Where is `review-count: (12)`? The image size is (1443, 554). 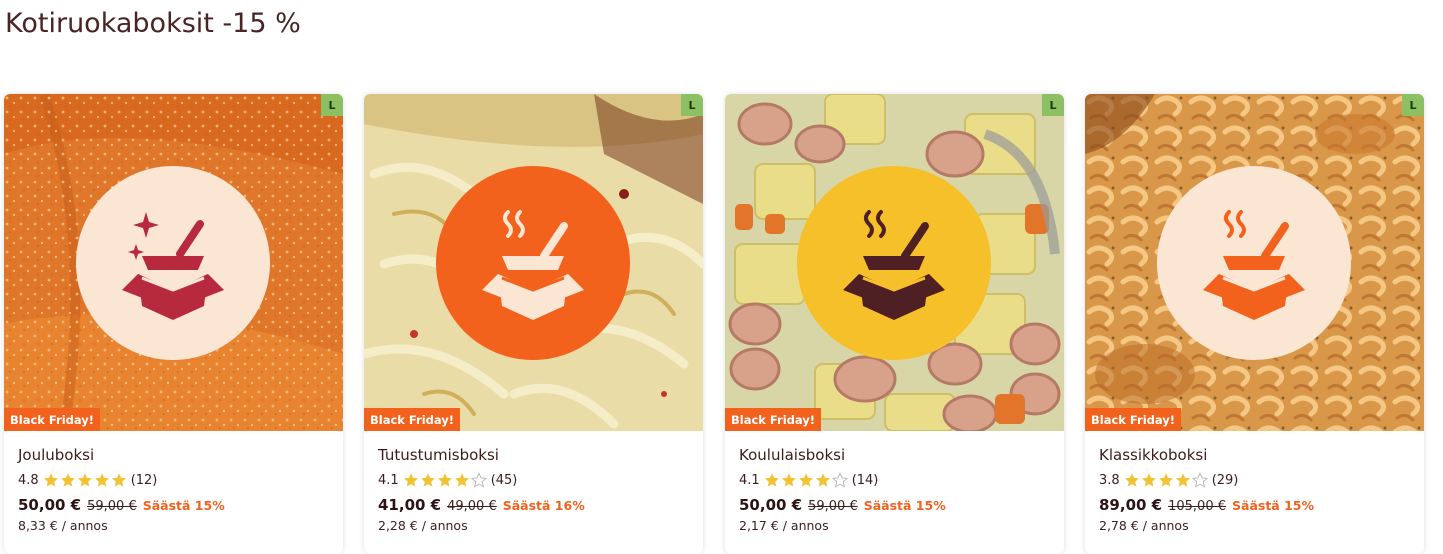
review-count: (12) is located at coordinates (144, 480).